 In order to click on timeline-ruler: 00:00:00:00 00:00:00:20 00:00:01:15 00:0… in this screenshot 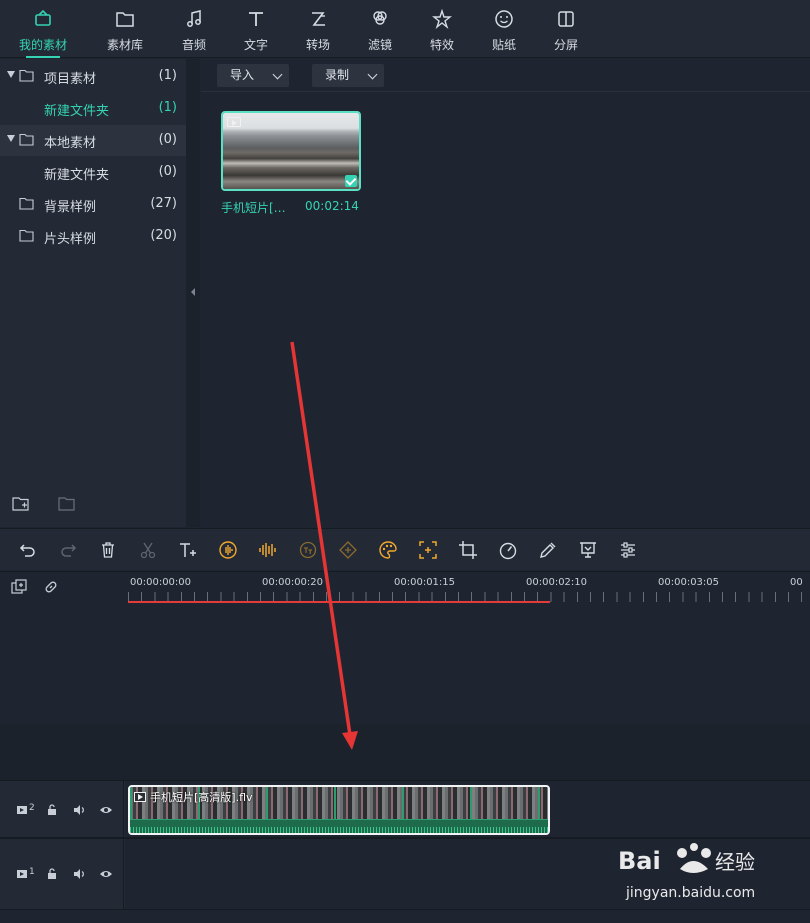, I will do `click(405, 587)`.